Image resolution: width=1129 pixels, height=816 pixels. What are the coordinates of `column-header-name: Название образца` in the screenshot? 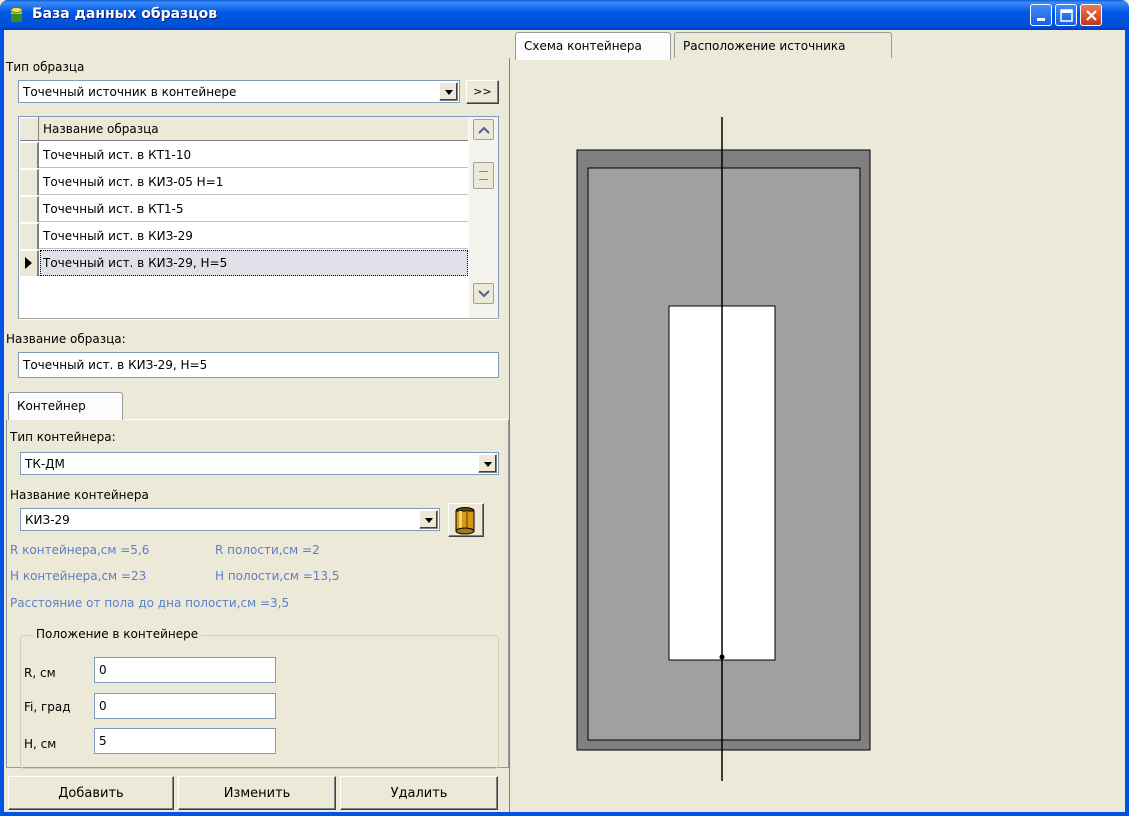 It's located at (101, 129).